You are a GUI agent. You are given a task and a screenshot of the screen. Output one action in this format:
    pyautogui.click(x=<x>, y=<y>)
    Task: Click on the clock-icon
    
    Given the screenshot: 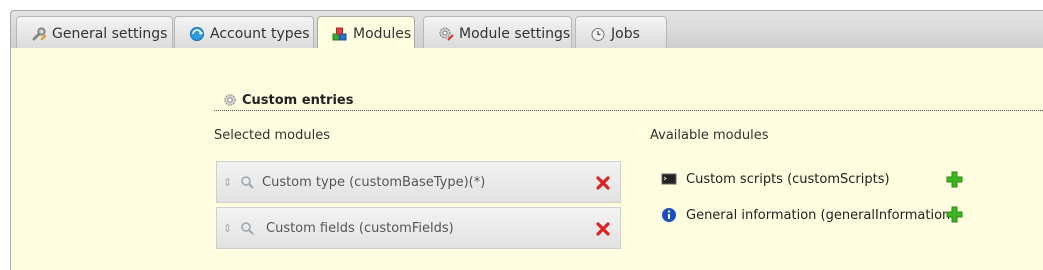 What is the action you would take?
    pyautogui.click(x=598, y=34)
    